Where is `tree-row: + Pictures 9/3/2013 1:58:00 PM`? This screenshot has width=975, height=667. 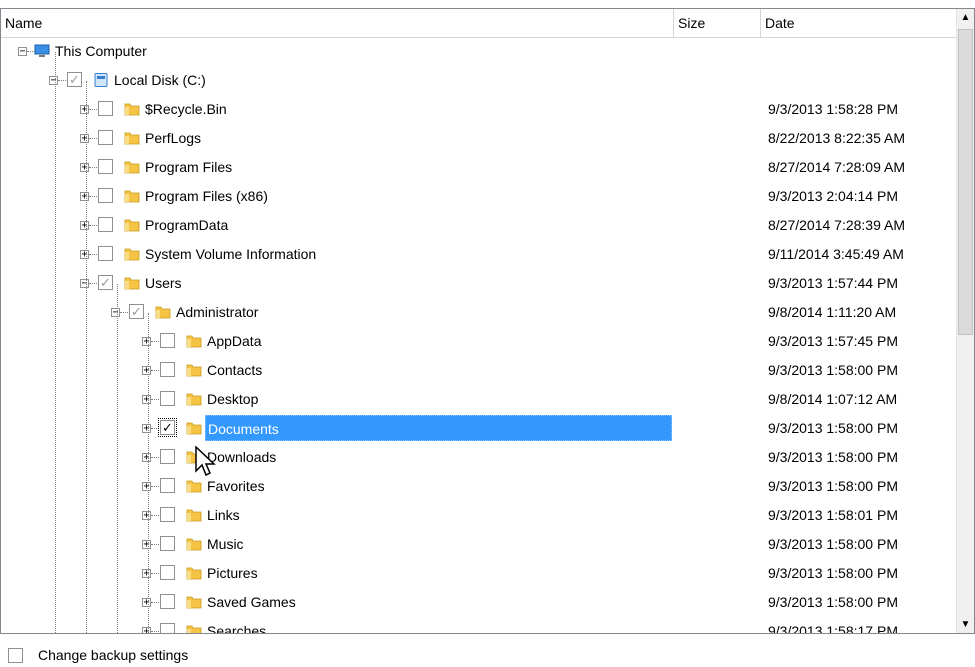
tree-row: + Pictures 9/3/2013 1:58:00 PM is located at coordinates (479, 574).